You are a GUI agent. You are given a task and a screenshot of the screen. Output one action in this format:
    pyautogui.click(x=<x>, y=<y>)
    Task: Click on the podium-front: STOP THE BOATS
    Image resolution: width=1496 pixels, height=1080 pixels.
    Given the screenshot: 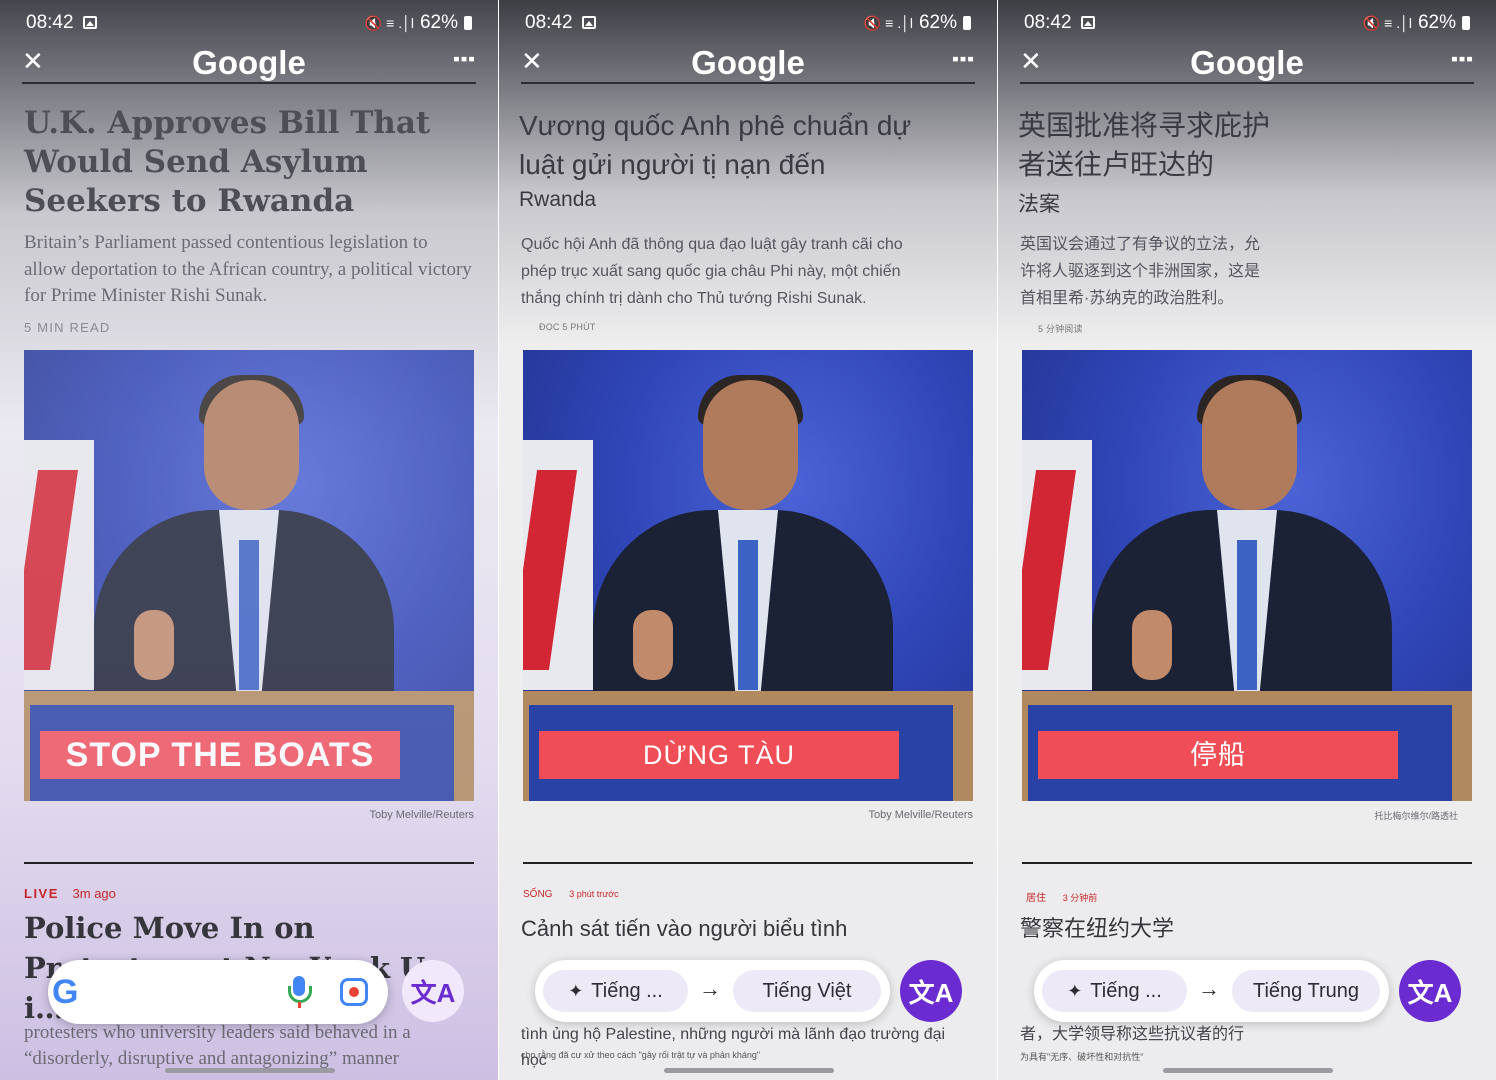 What is the action you would take?
    pyautogui.click(x=242, y=753)
    